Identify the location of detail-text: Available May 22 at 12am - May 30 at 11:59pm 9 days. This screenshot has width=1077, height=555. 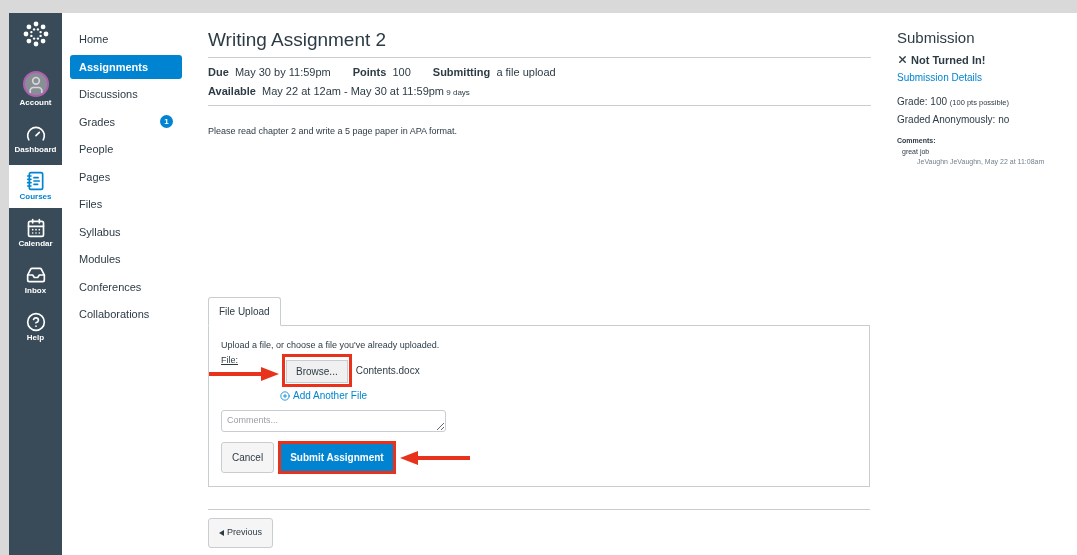
(339, 91).